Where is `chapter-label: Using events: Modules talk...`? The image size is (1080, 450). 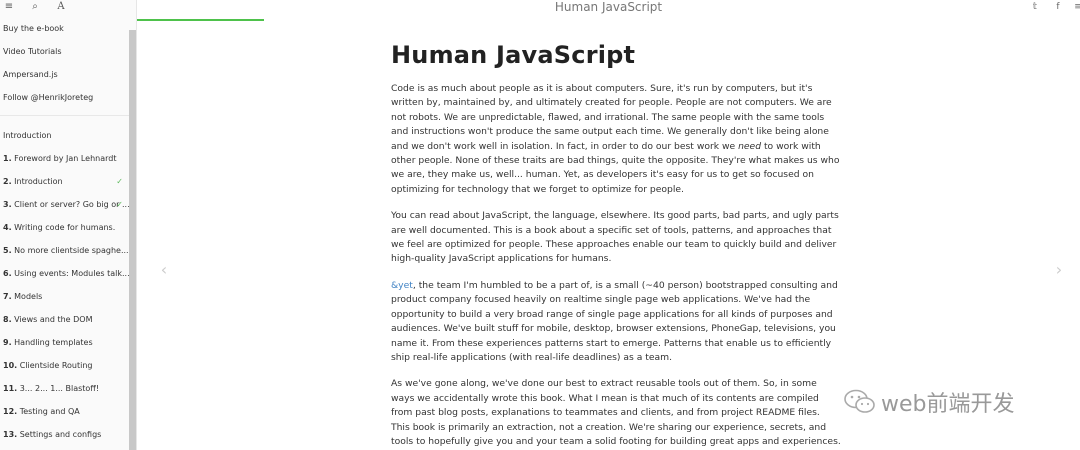 chapter-label: Using events: Modules talk... is located at coordinates (71, 273).